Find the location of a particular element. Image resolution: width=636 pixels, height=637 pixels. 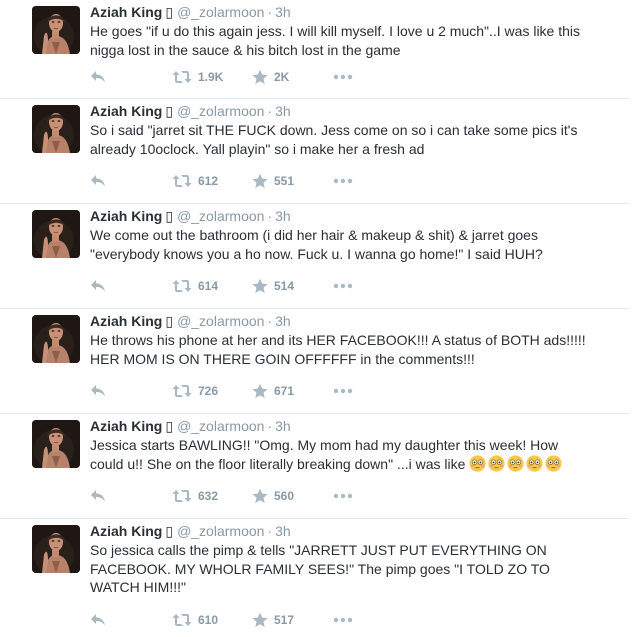

favorite-button: 517 is located at coordinates (273, 620).